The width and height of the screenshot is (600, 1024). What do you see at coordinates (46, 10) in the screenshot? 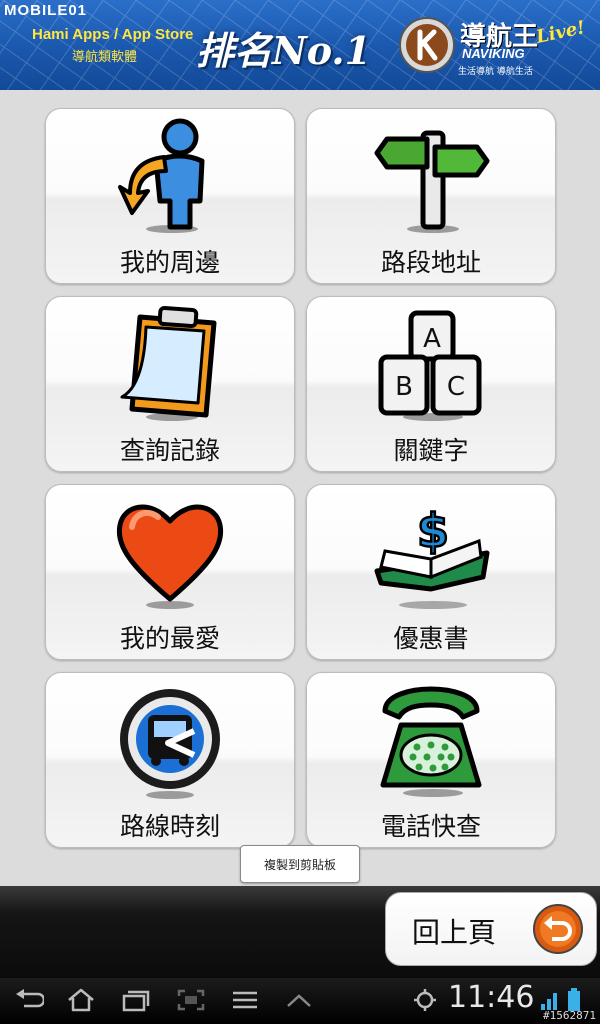
I see `mobile01-logo: MOBILE01` at bounding box center [46, 10].